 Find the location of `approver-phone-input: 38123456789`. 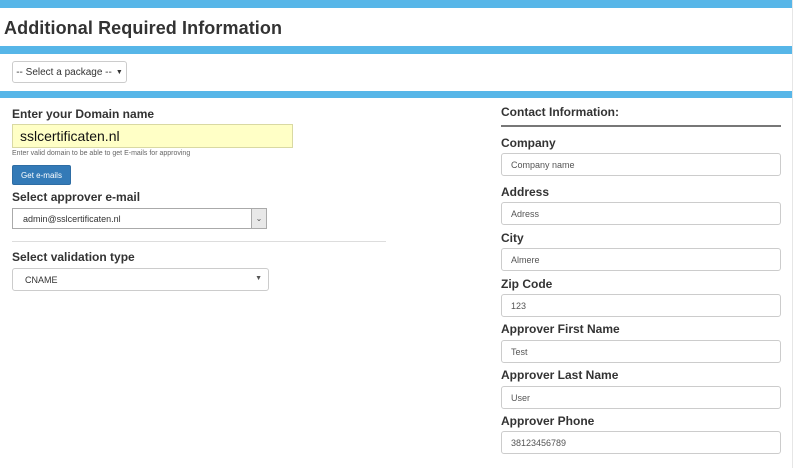

approver-phone-input: 38123456789 is located at coordinates (641, 442).